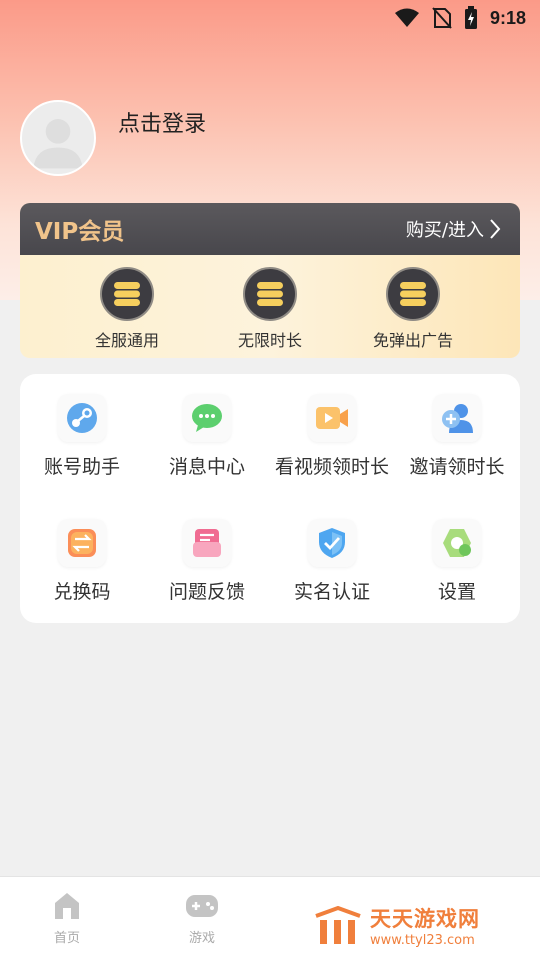 This screenshot has width=540, height=960. I want to click on menu-item-label: 设置, so click(456, 592).